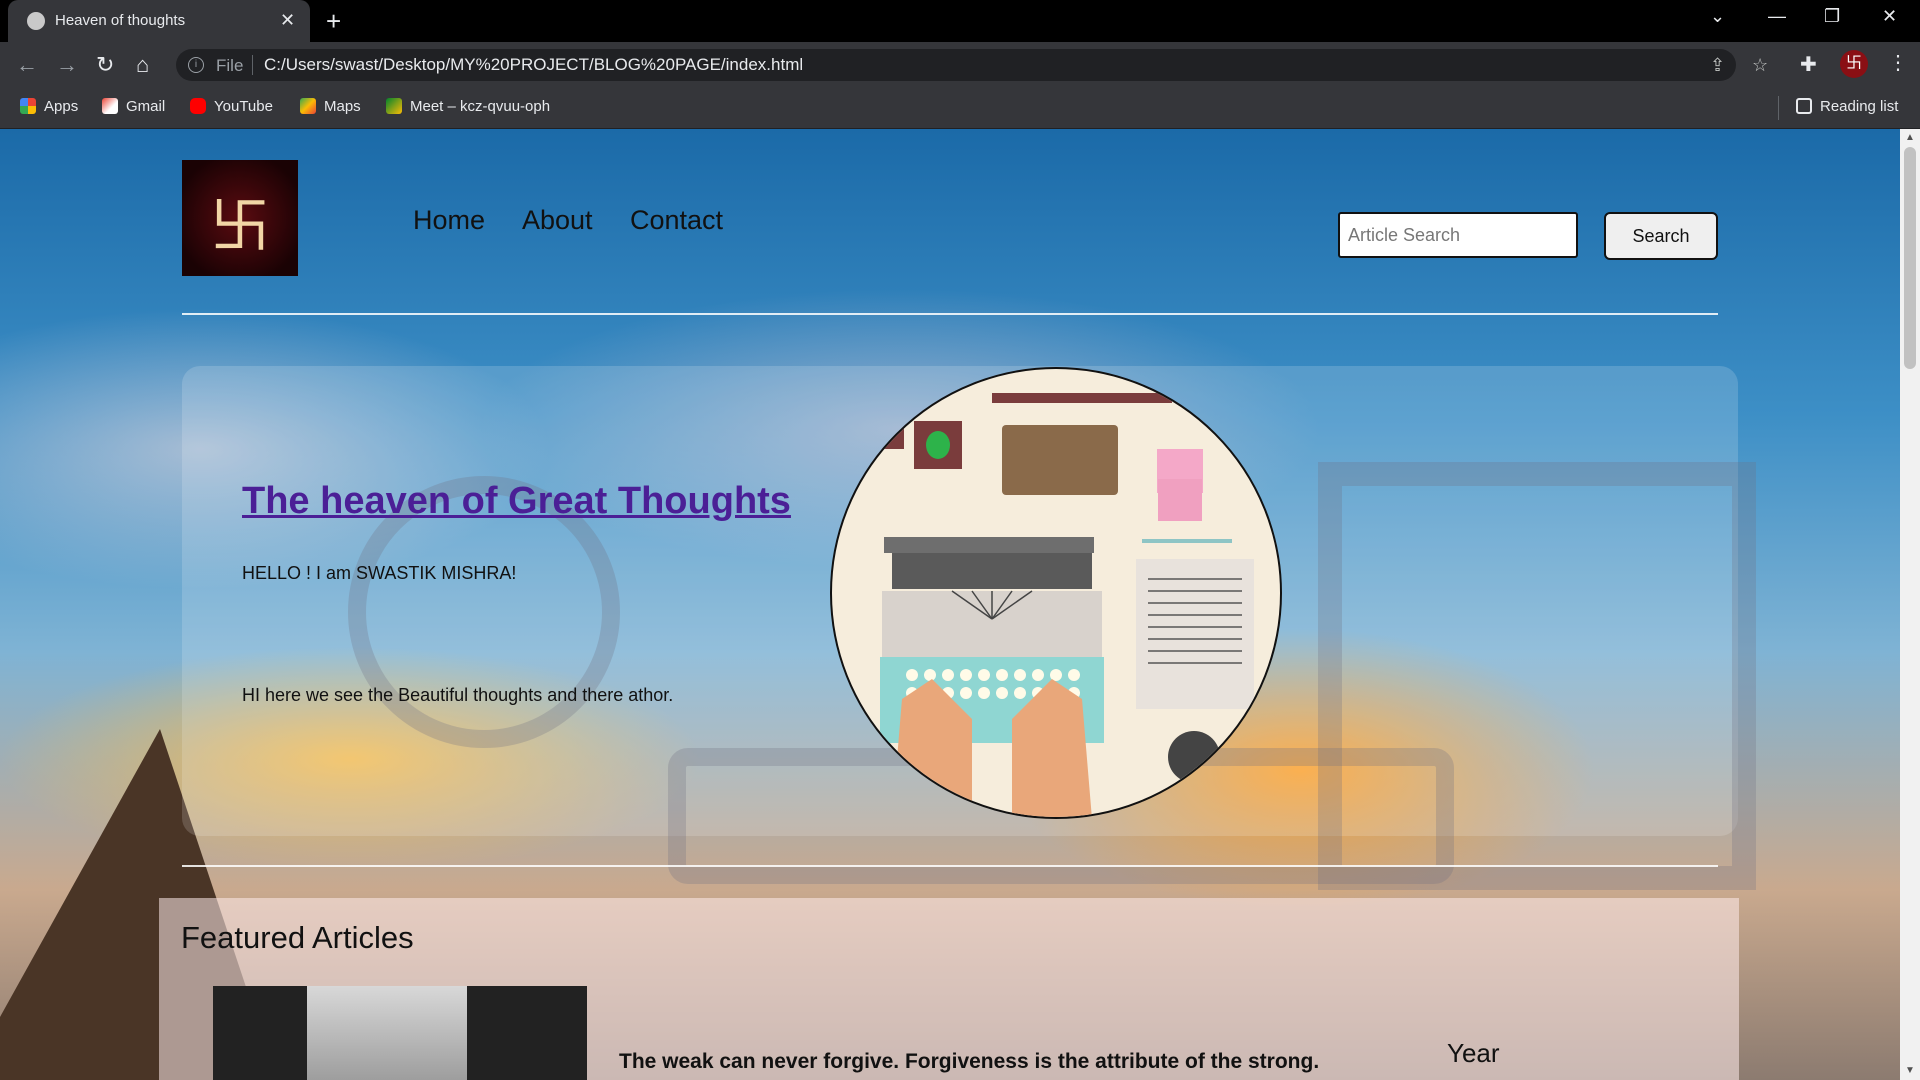  What do you see at coordinates (1910, 604) in the screenshot?
I see `page-scrollbar: ▲ ▼` at bounding box center [1910, 604].